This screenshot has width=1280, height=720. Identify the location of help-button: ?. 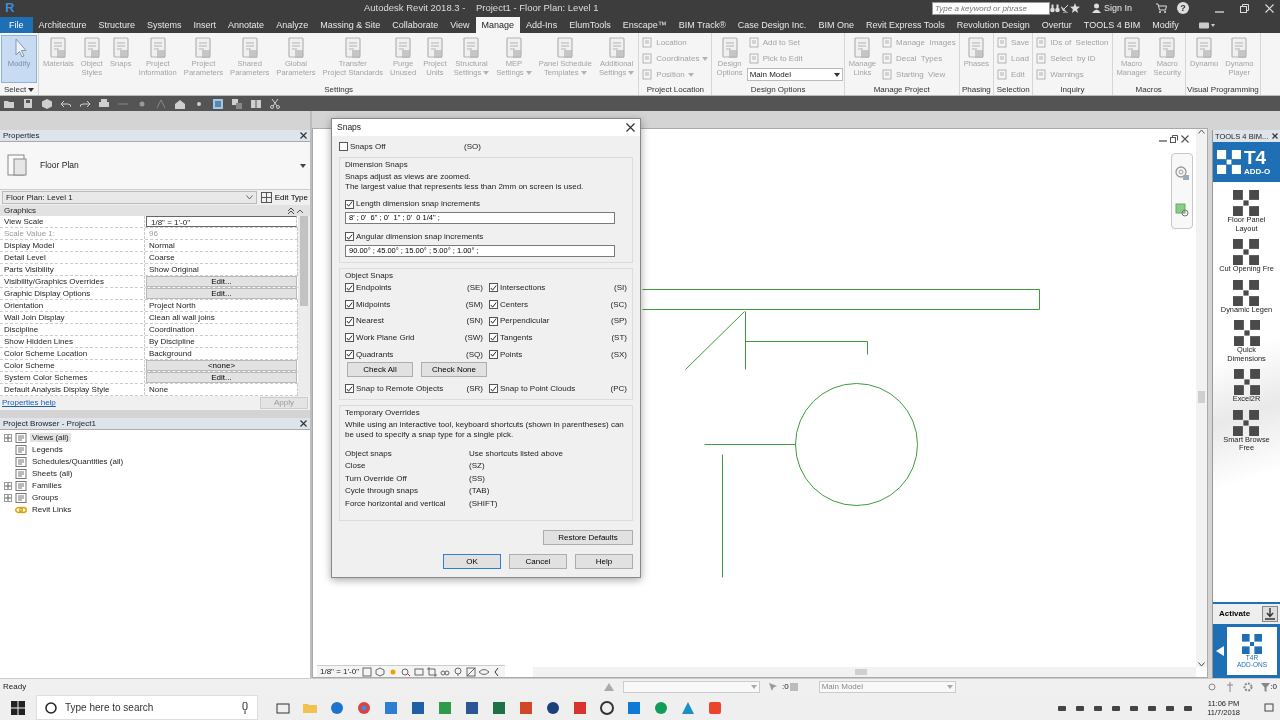
(1183, 8).